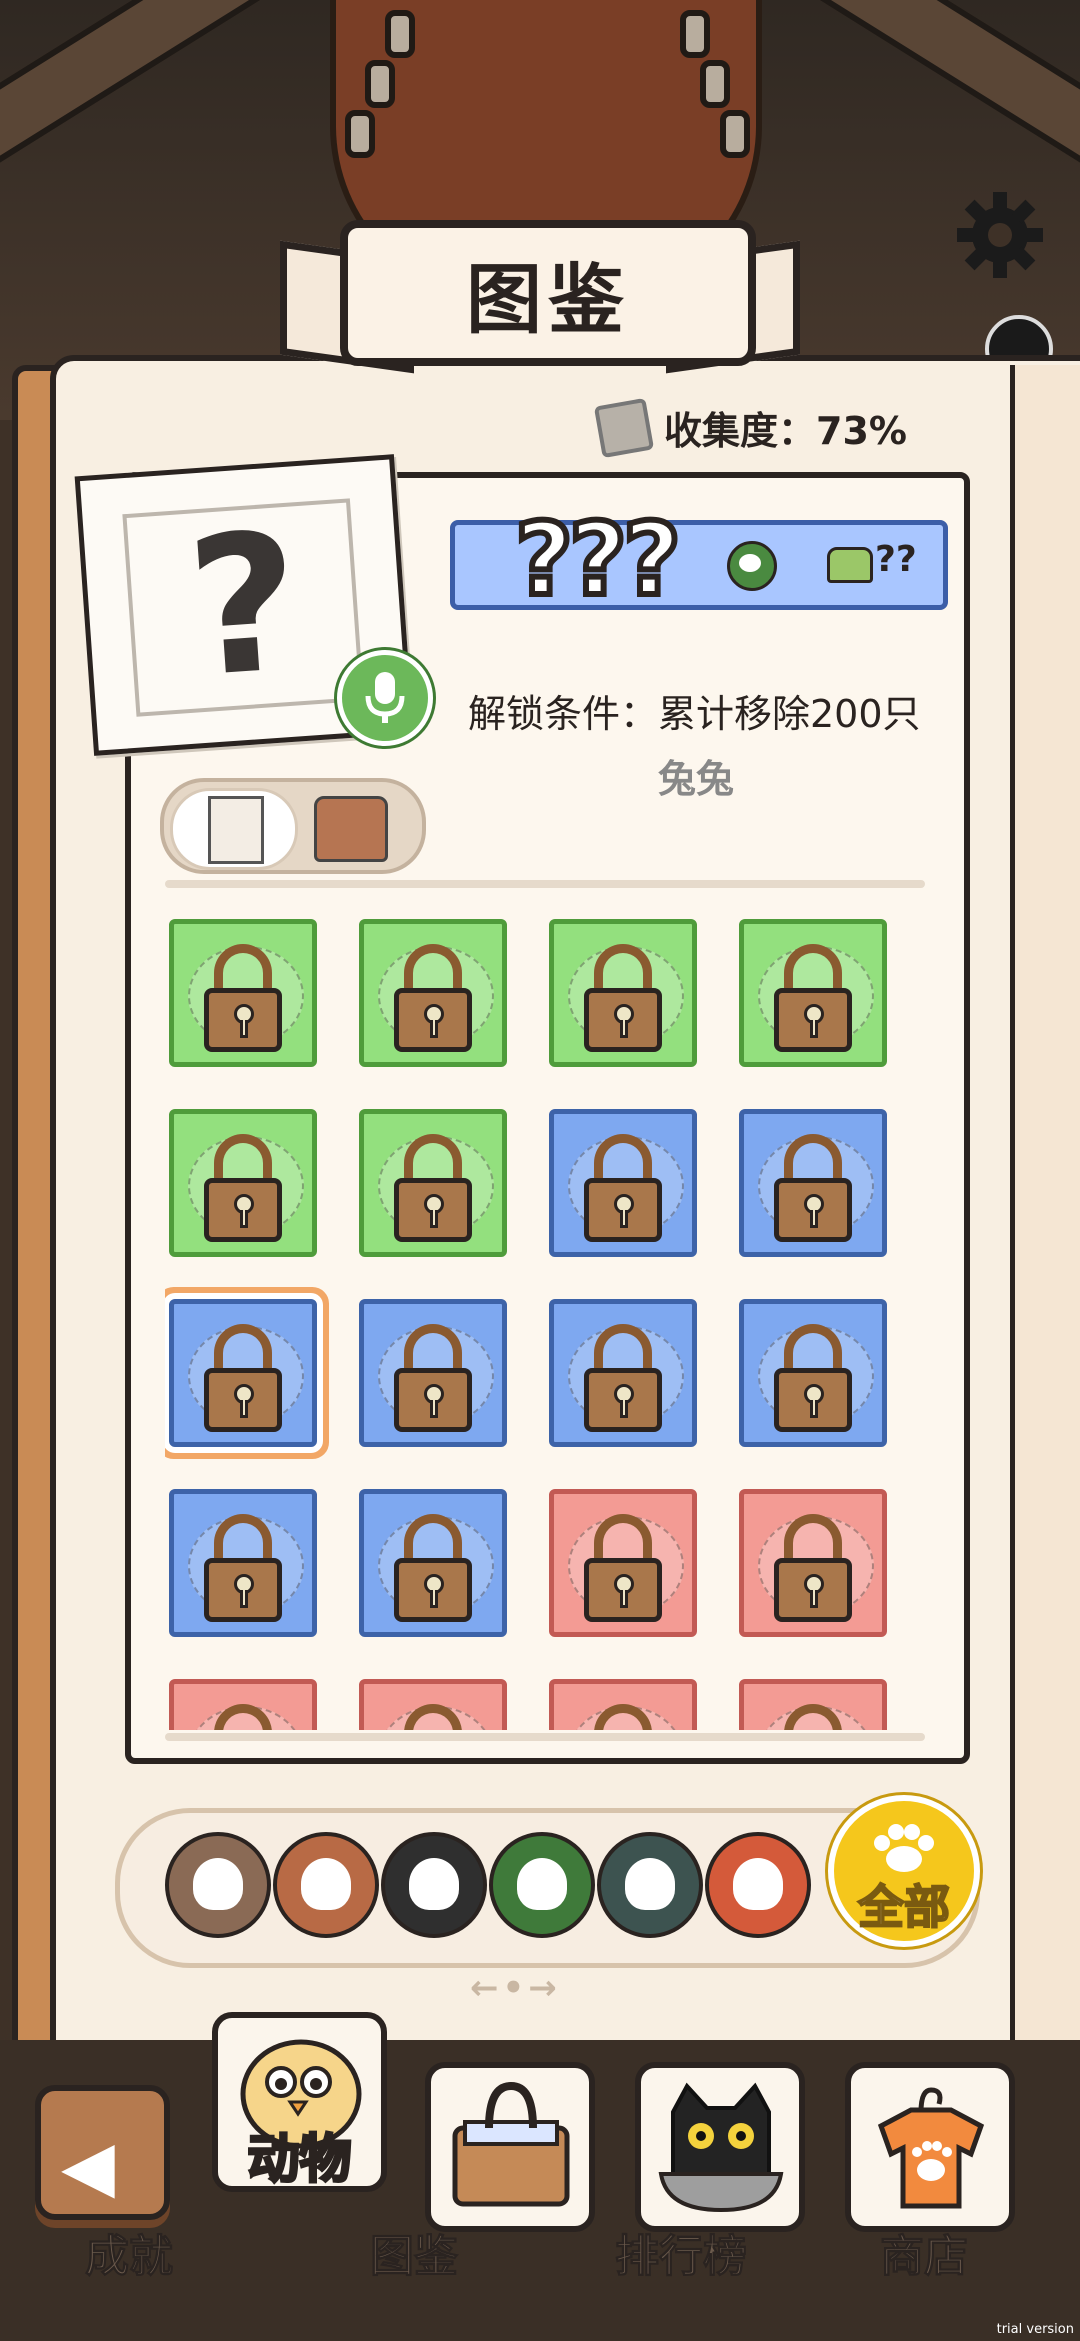 This screenshot has height=2341, width=1080. I want to click on back-arrow-icon: ◀, so click(88, 2166).